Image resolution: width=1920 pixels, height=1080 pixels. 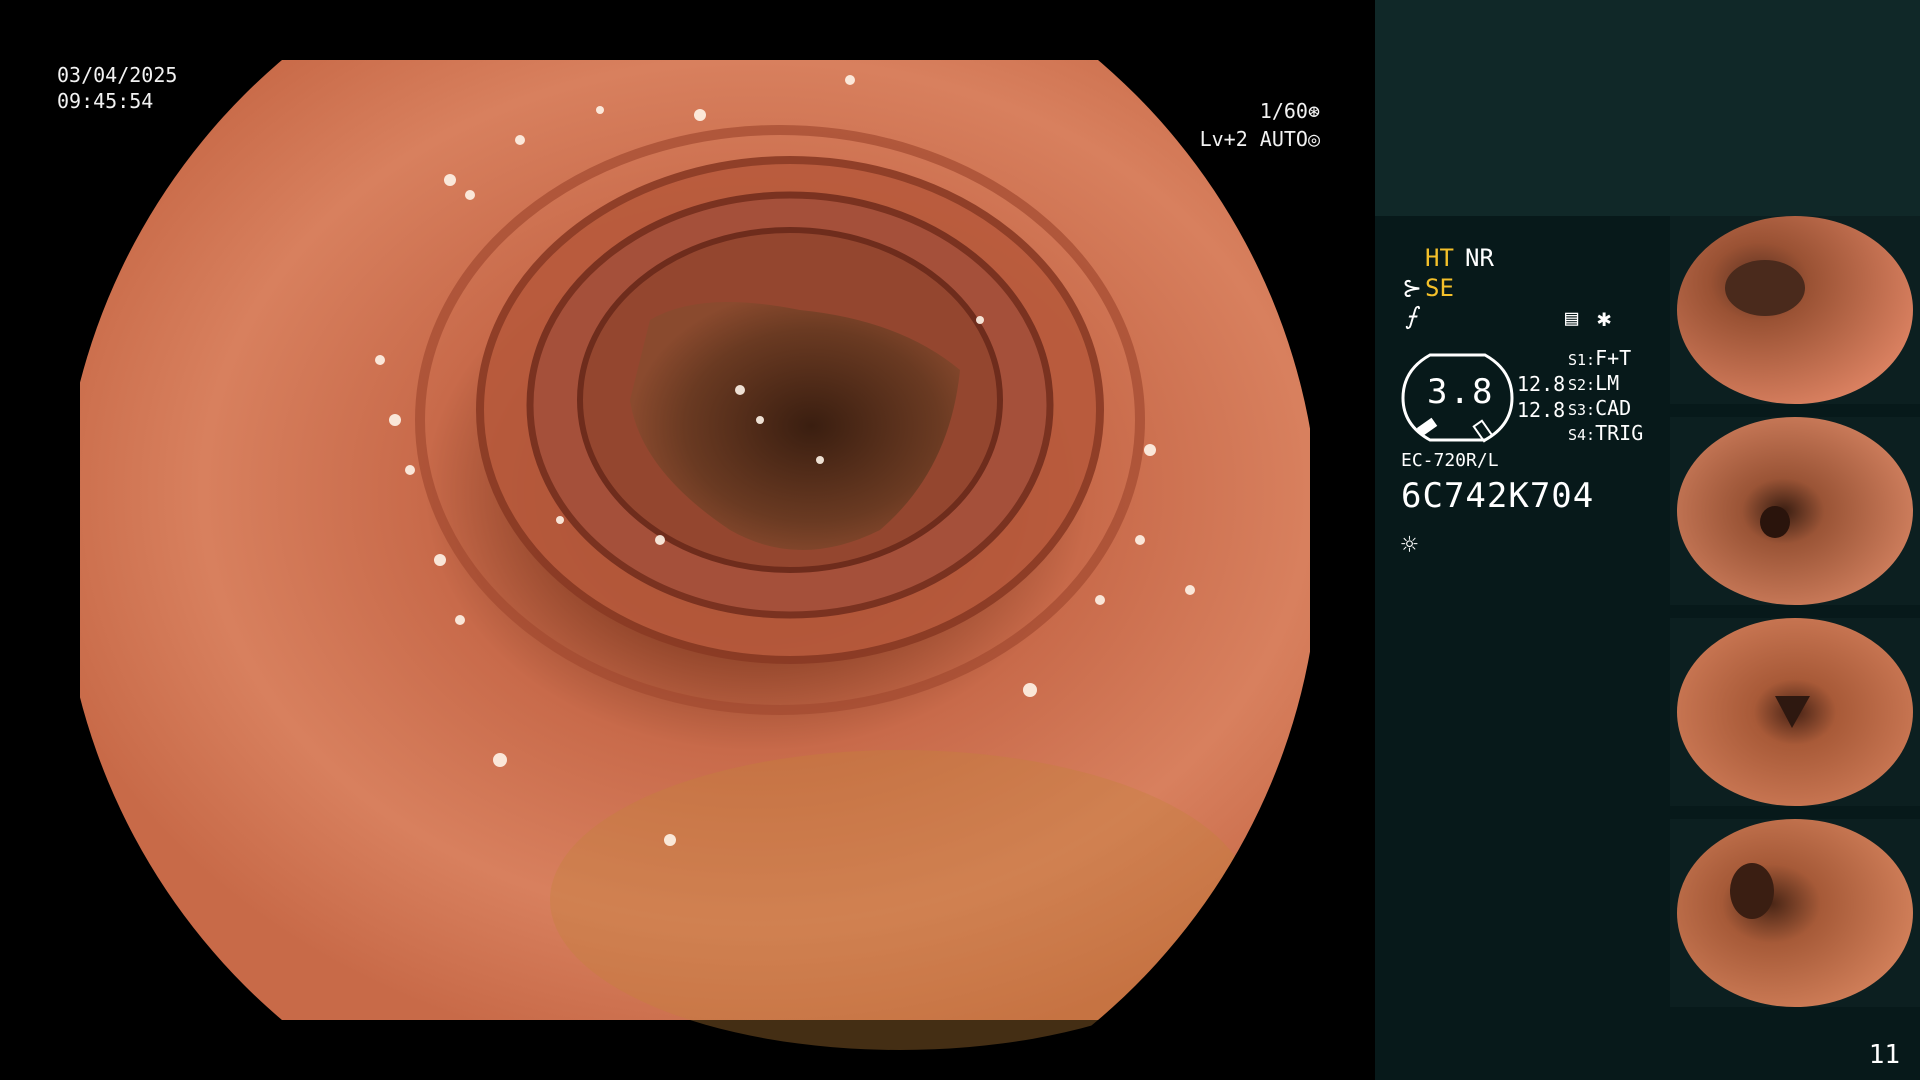 I want to click on scope-model: EC-720R/L, so click(x=1450, y=460).